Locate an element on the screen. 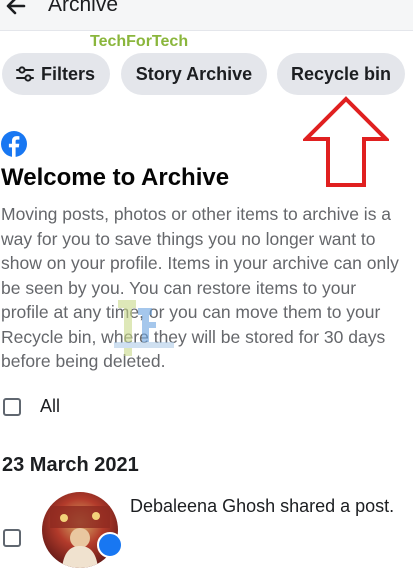 The height and width of the screenshot is (568, 413). watermark-logo is located at coordinates (144, 328).